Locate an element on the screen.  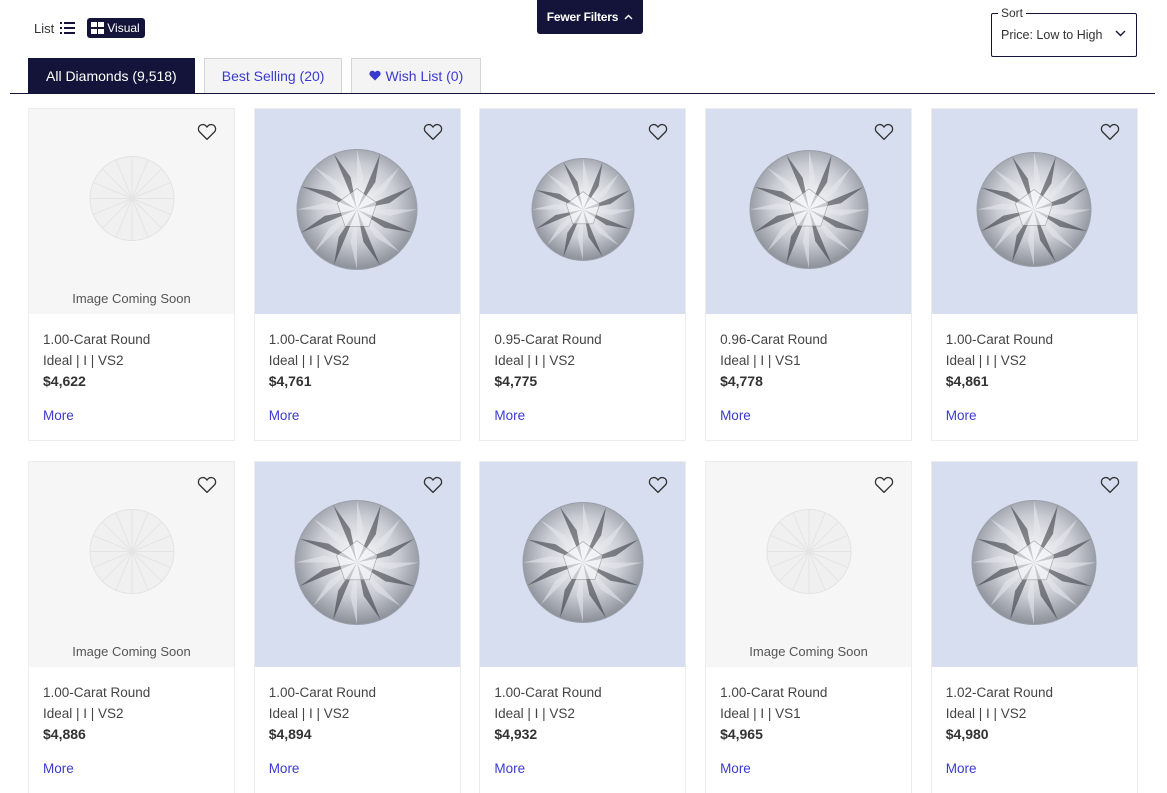
grid-icon is located at coordinates (98, 28).